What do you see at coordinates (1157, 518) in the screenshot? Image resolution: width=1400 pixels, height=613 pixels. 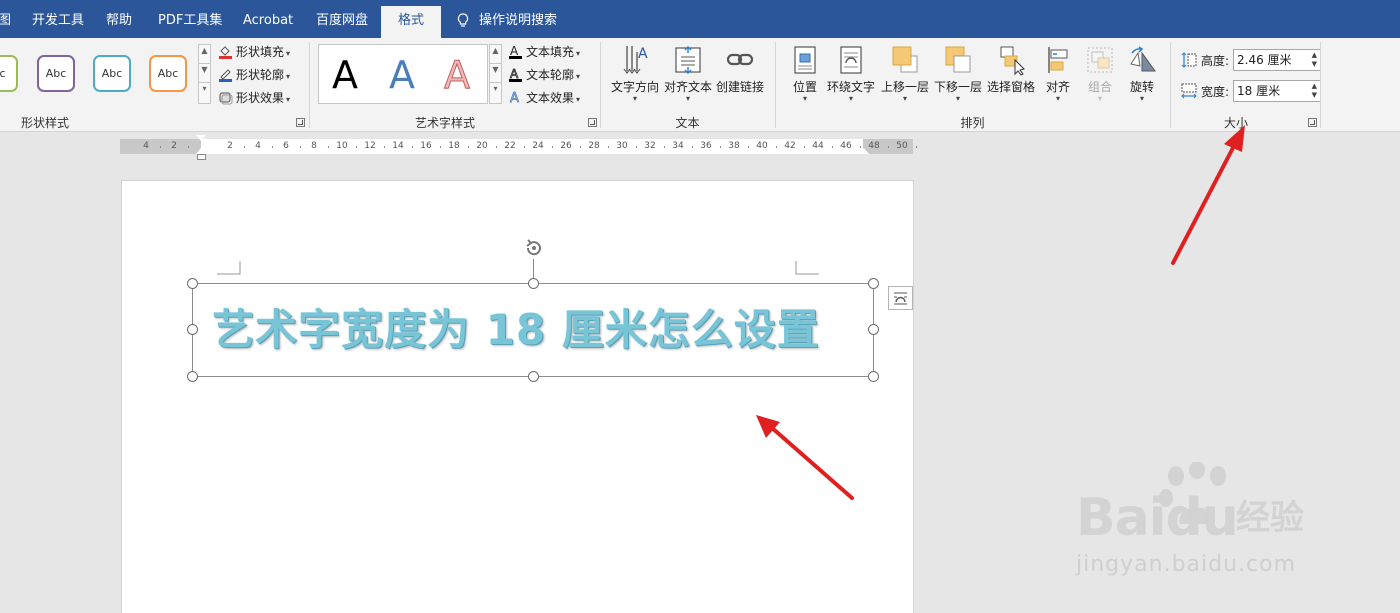 I see `watermark-brand: Baidu` at bounding box center [1157, 518].